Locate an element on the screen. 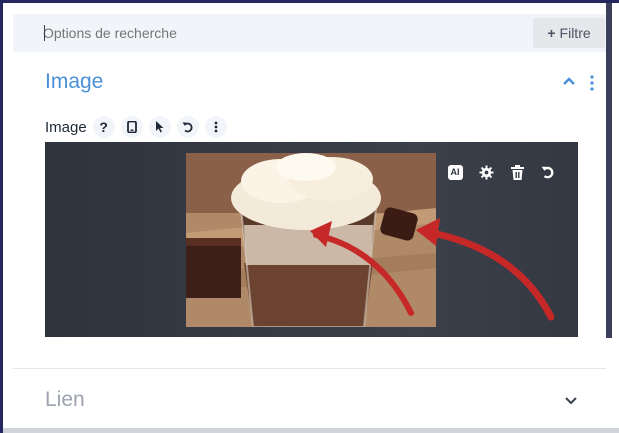 The image size is (619, 433). section-title-image: Image is located at coordinates (74, 82).